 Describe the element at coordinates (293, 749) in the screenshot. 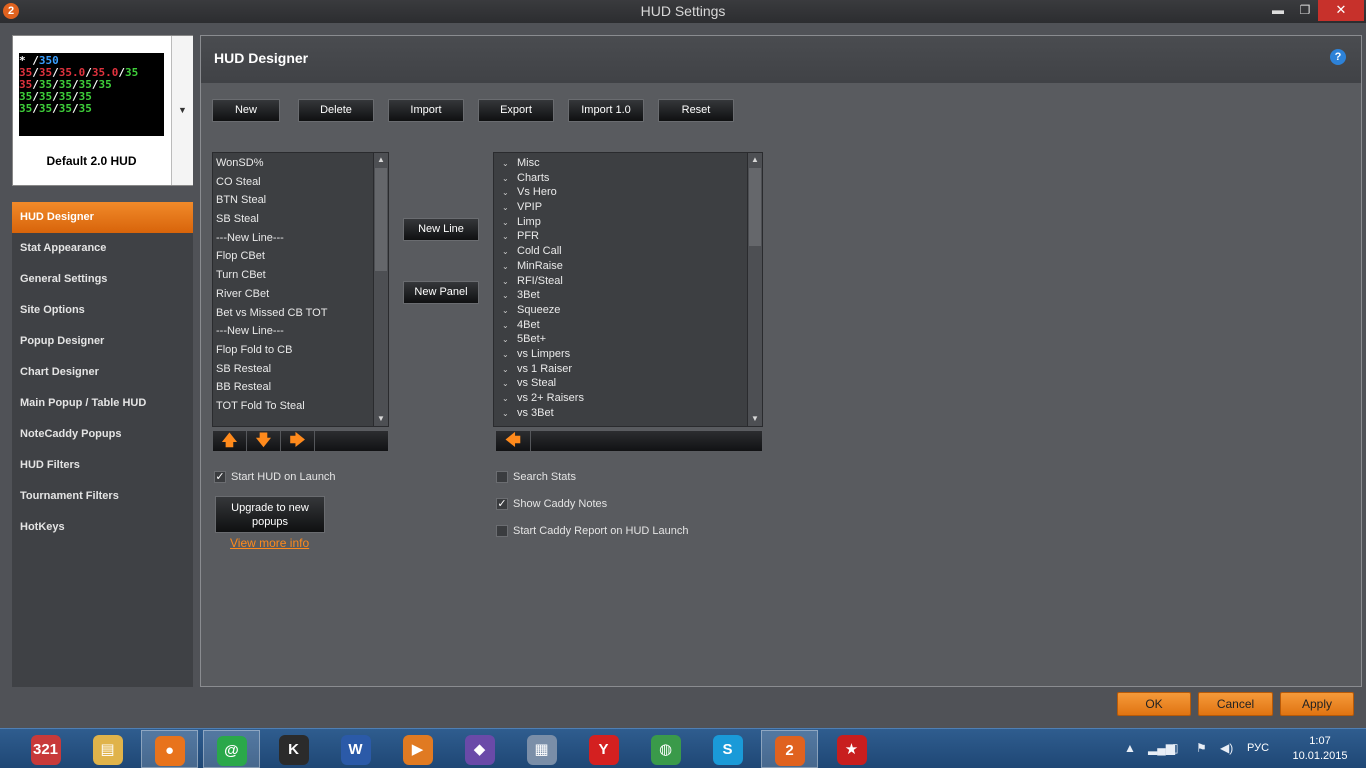

I see `taskbar-k-app: K` at that location.